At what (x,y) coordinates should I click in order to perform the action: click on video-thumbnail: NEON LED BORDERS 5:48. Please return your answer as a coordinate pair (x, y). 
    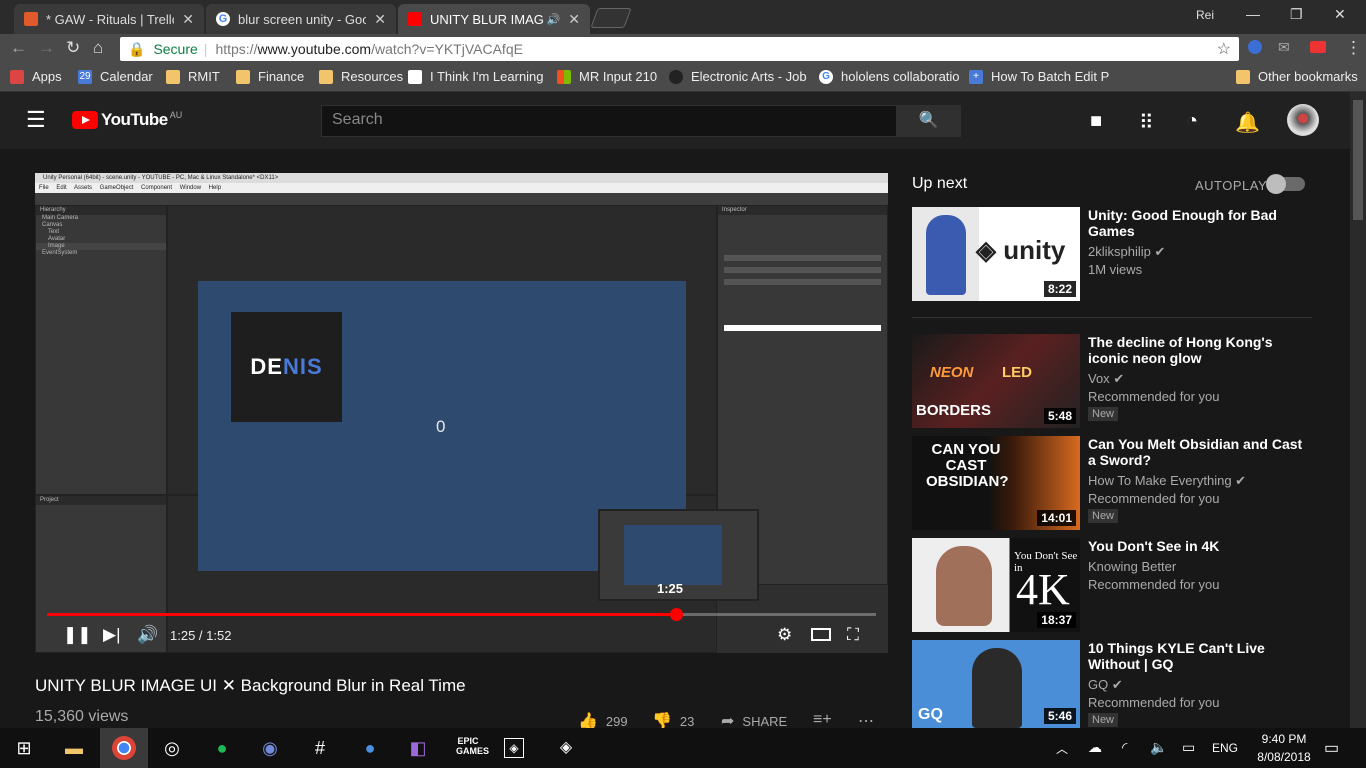
    Looking at the image, I should click on (996, 381).